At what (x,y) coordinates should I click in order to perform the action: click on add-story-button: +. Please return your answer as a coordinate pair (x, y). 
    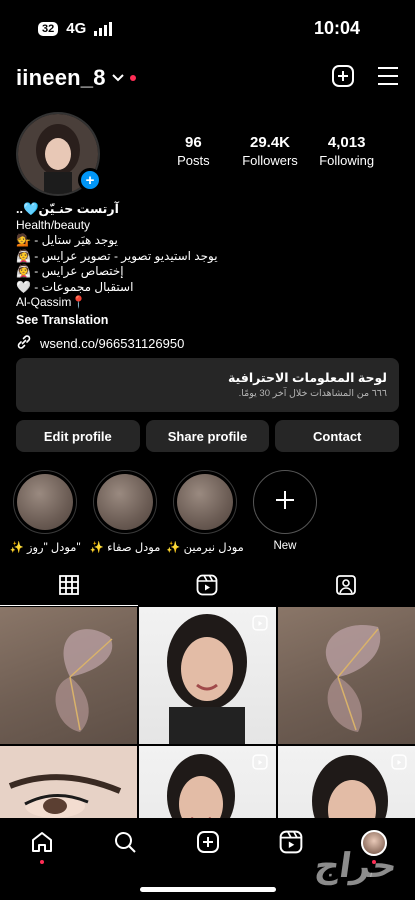
    Looking at the image, I should click on (90, 180).